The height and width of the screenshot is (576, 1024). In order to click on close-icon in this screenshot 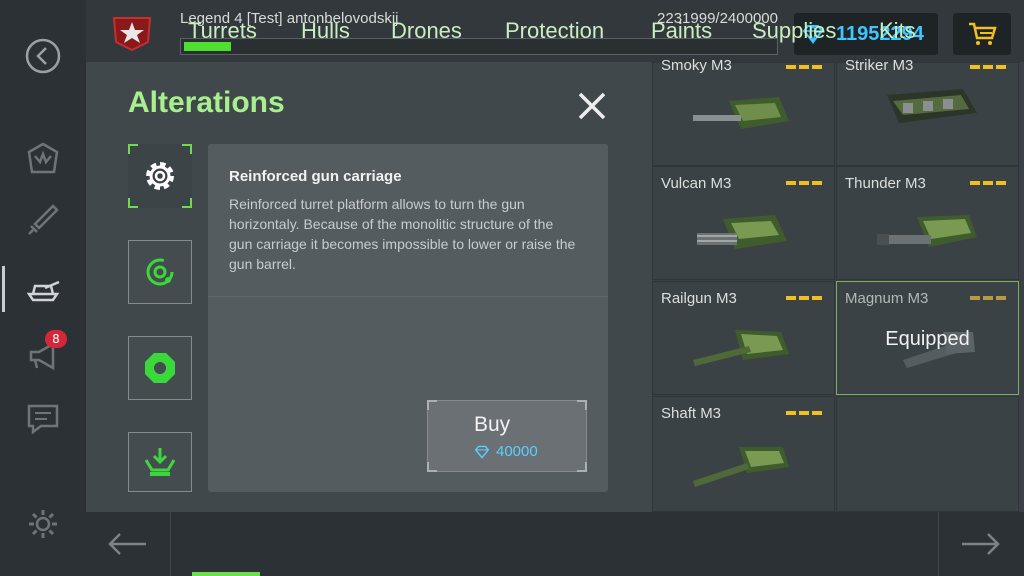, I will do `click(592, 106)`.